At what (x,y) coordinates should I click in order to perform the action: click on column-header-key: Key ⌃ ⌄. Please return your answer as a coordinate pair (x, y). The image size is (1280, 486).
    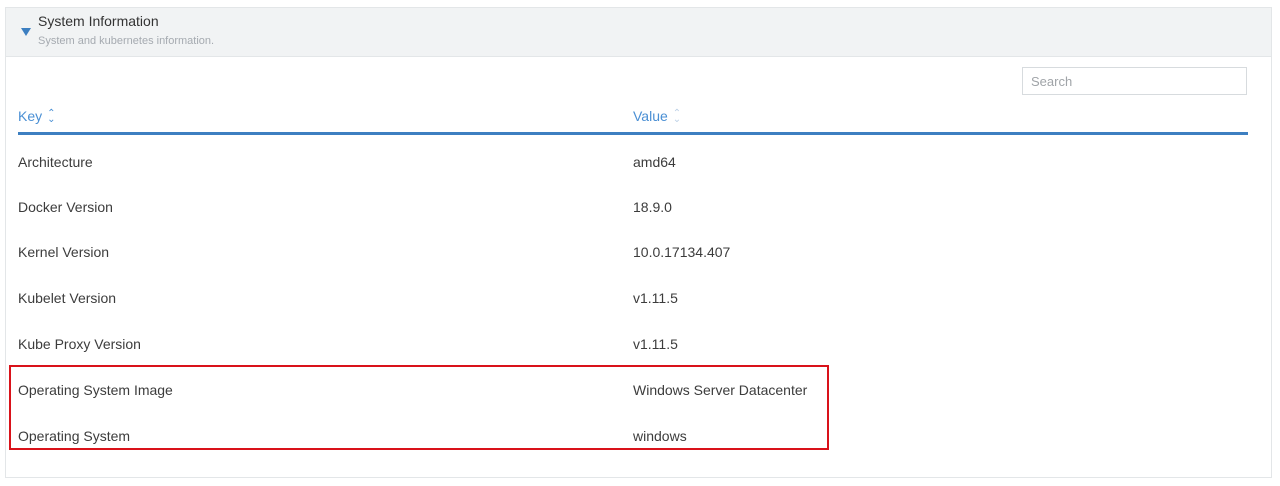
    Looking at the image, I should click on (37, 116).